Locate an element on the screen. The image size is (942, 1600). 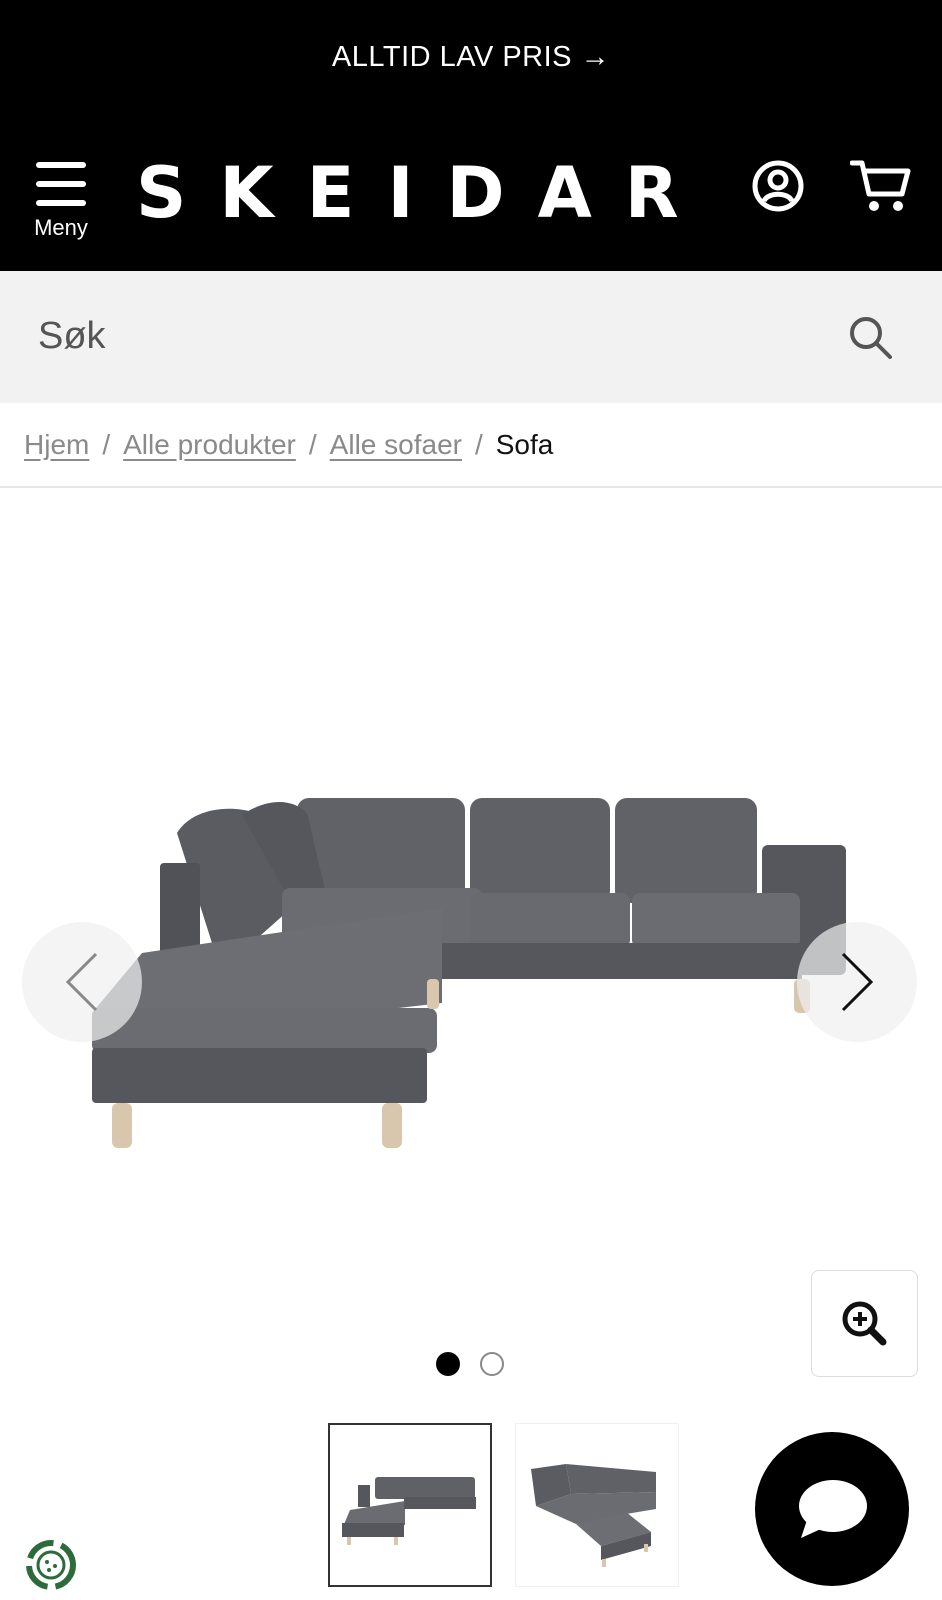
cart-button is located at coordinates (880, 186).